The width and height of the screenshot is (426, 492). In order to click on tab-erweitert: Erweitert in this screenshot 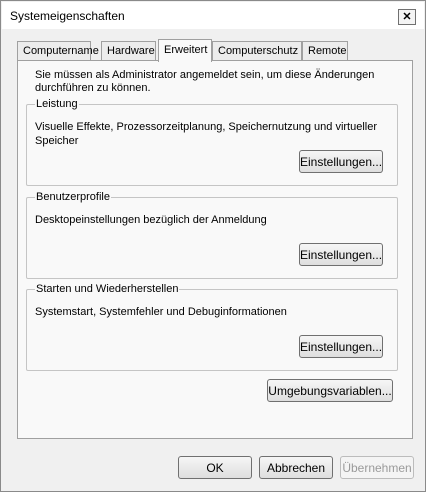, I will do `click(185, 50)`.